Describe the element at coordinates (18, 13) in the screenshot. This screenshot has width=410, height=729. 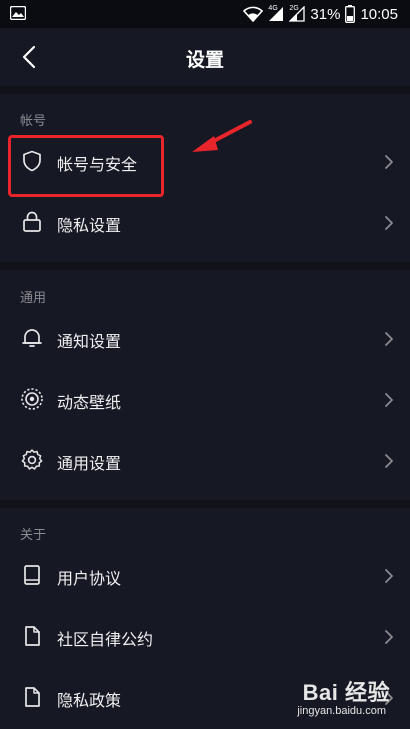
I see `gallery-notification-icon` at that location.